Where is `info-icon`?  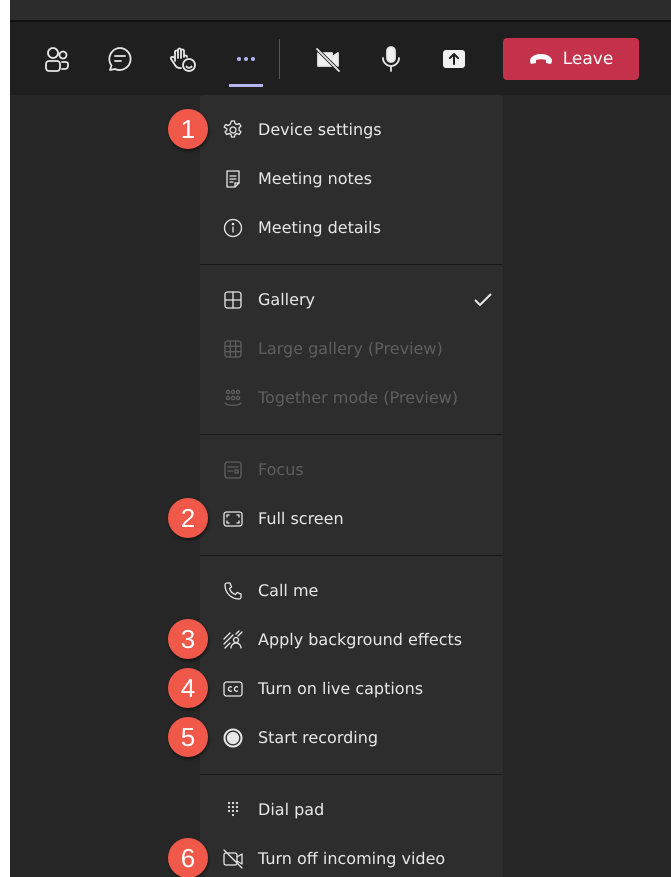
info-icon is located at coordinates (233, 227).